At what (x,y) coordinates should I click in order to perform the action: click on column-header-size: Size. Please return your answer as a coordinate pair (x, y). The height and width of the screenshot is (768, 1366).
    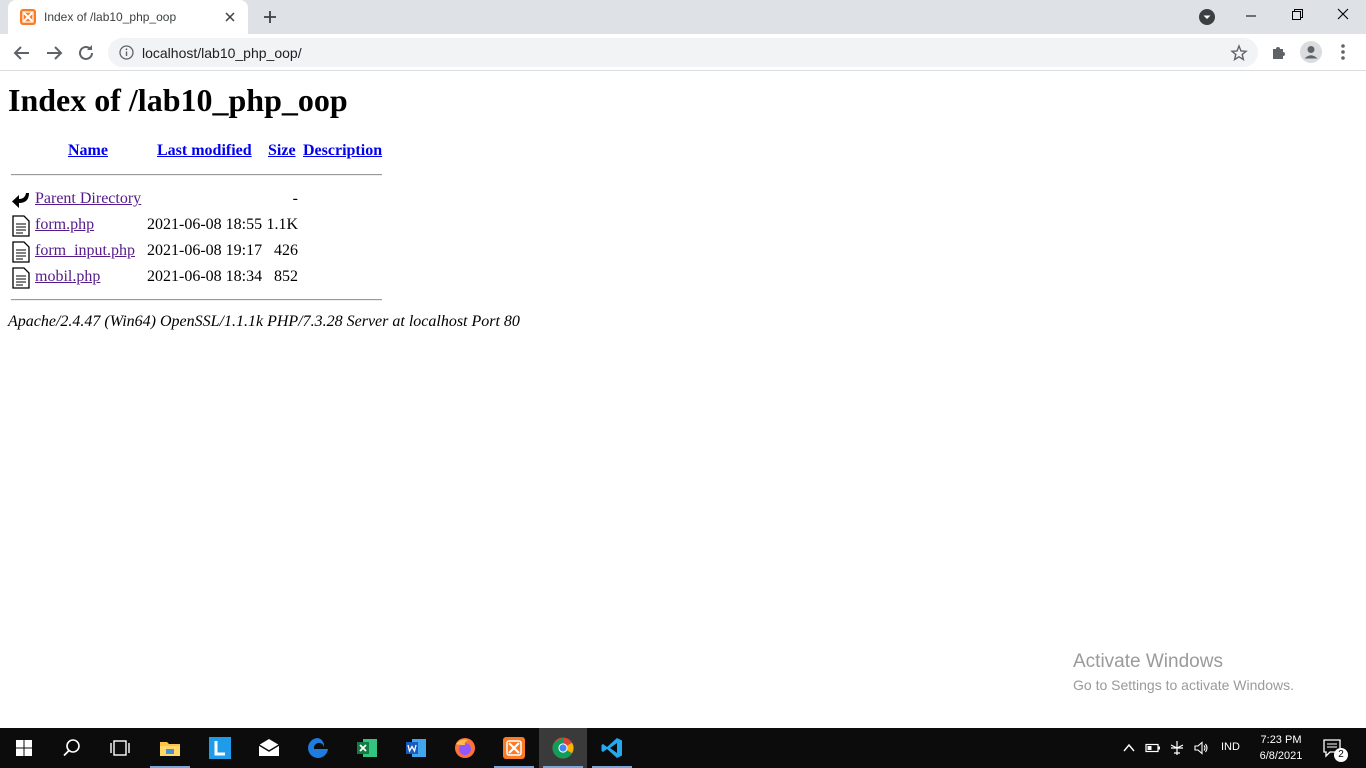
    Looking at the image, I should click on (282, 151).